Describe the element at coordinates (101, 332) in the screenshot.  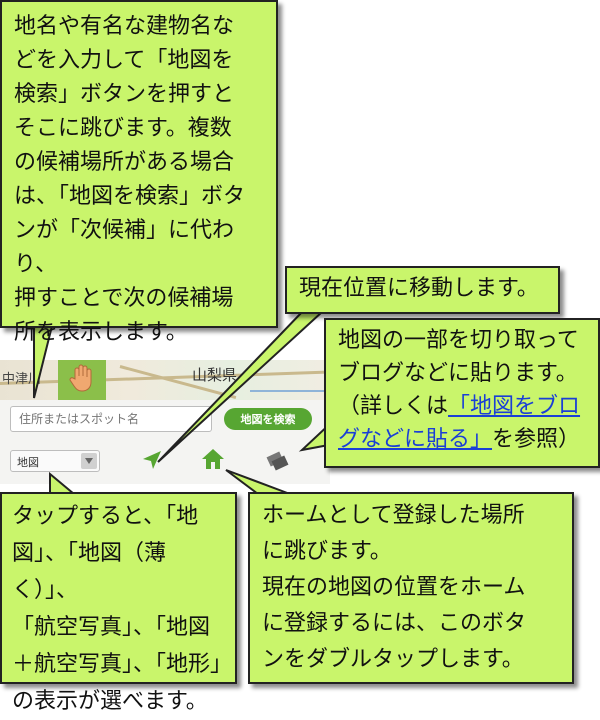
I see `callout-line: 所を表示します。` at that location.